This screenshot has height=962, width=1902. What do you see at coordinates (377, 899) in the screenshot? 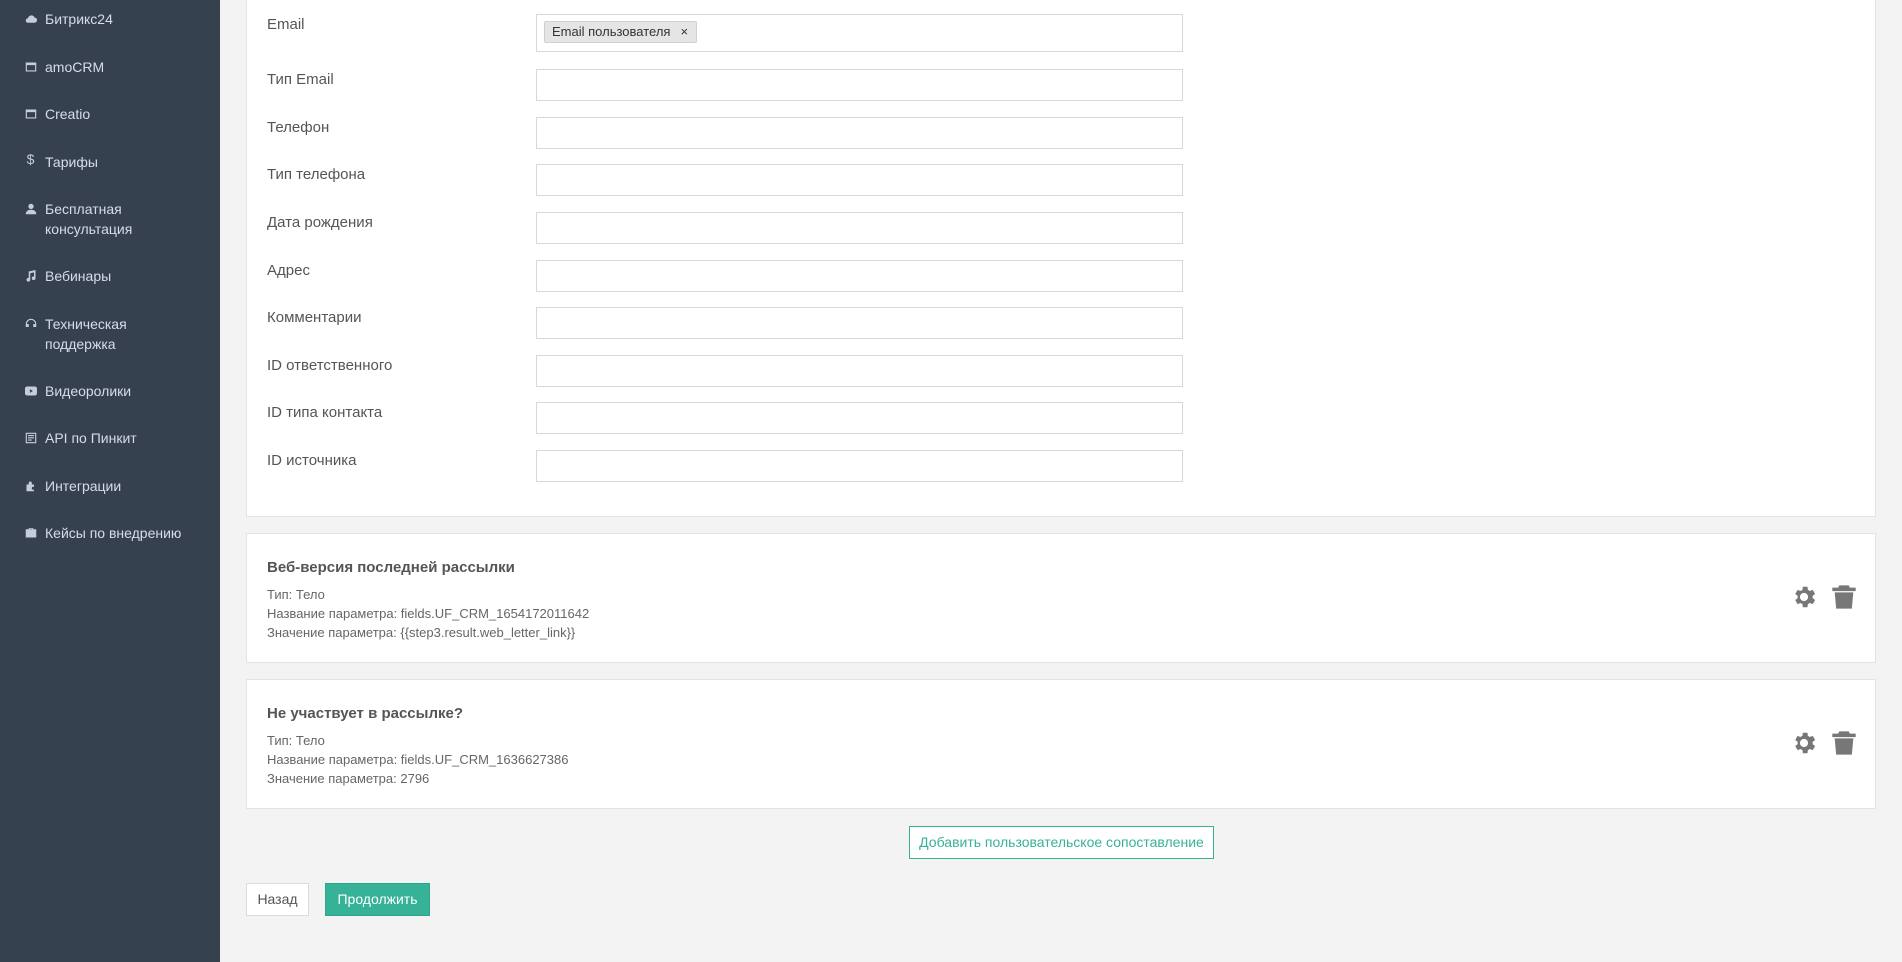
I see `continue-button: Продолжить` at bounding box center [377, 899].